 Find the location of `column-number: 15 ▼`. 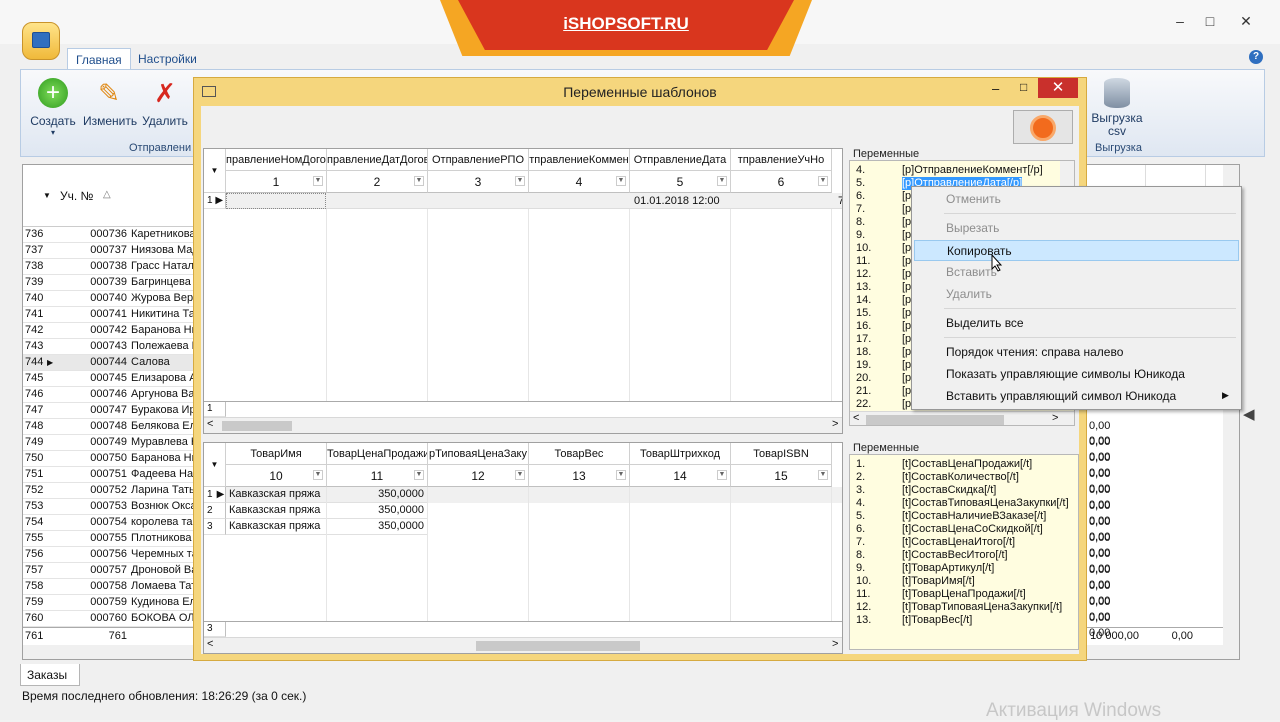

column-number: 15 ▼ is located at coordinates (781, 476).